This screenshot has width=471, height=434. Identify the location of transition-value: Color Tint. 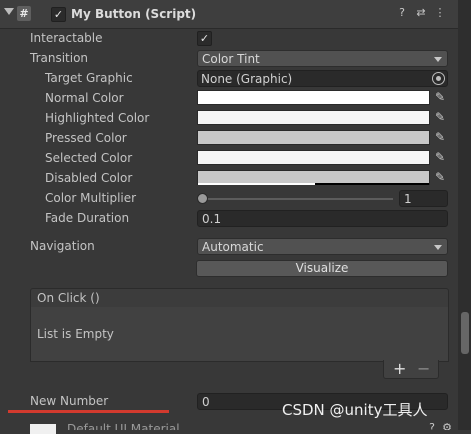
(231, 59).